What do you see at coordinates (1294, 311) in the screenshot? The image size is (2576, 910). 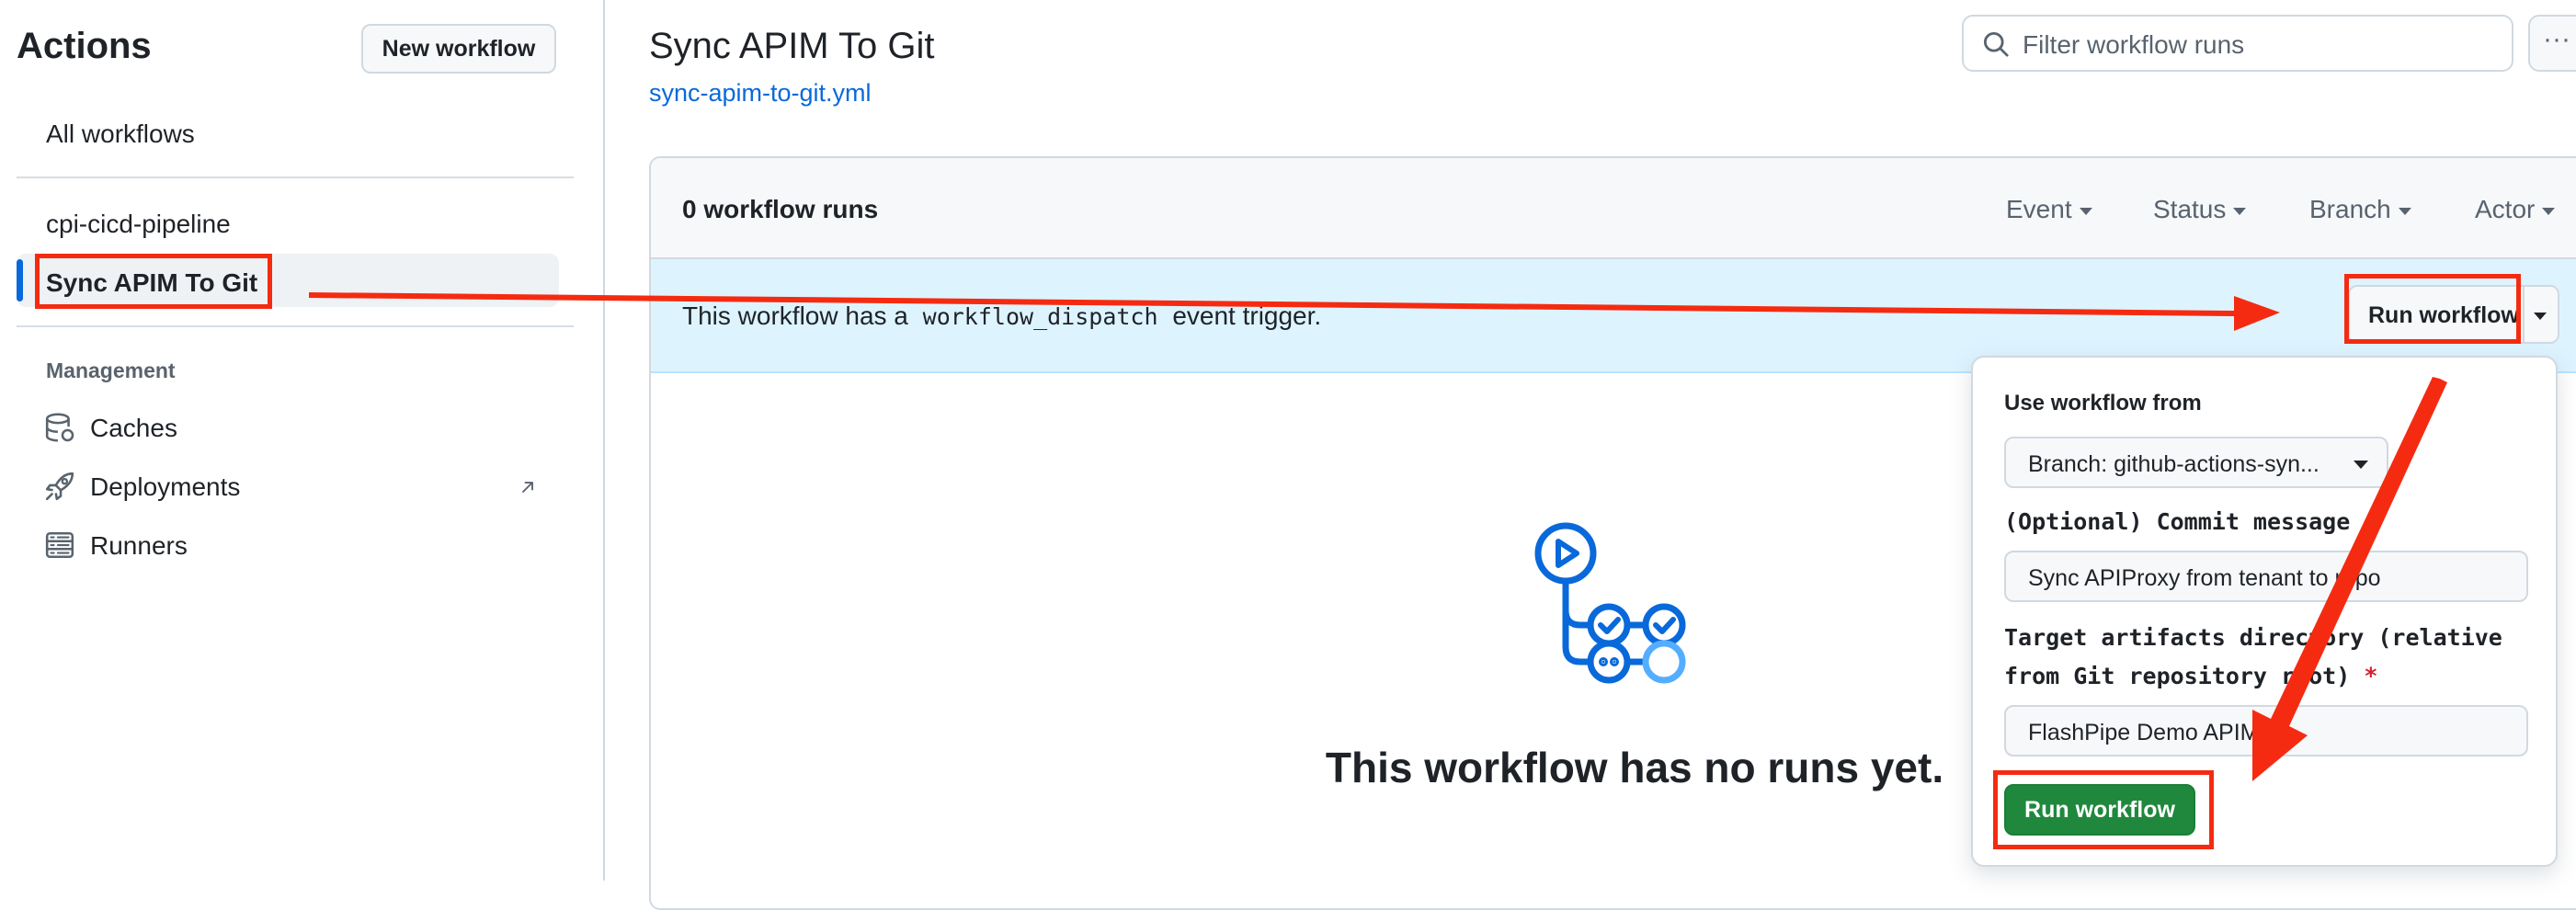 I see `annotation-arrow-horizontal` at bounding box center [1294, 311].